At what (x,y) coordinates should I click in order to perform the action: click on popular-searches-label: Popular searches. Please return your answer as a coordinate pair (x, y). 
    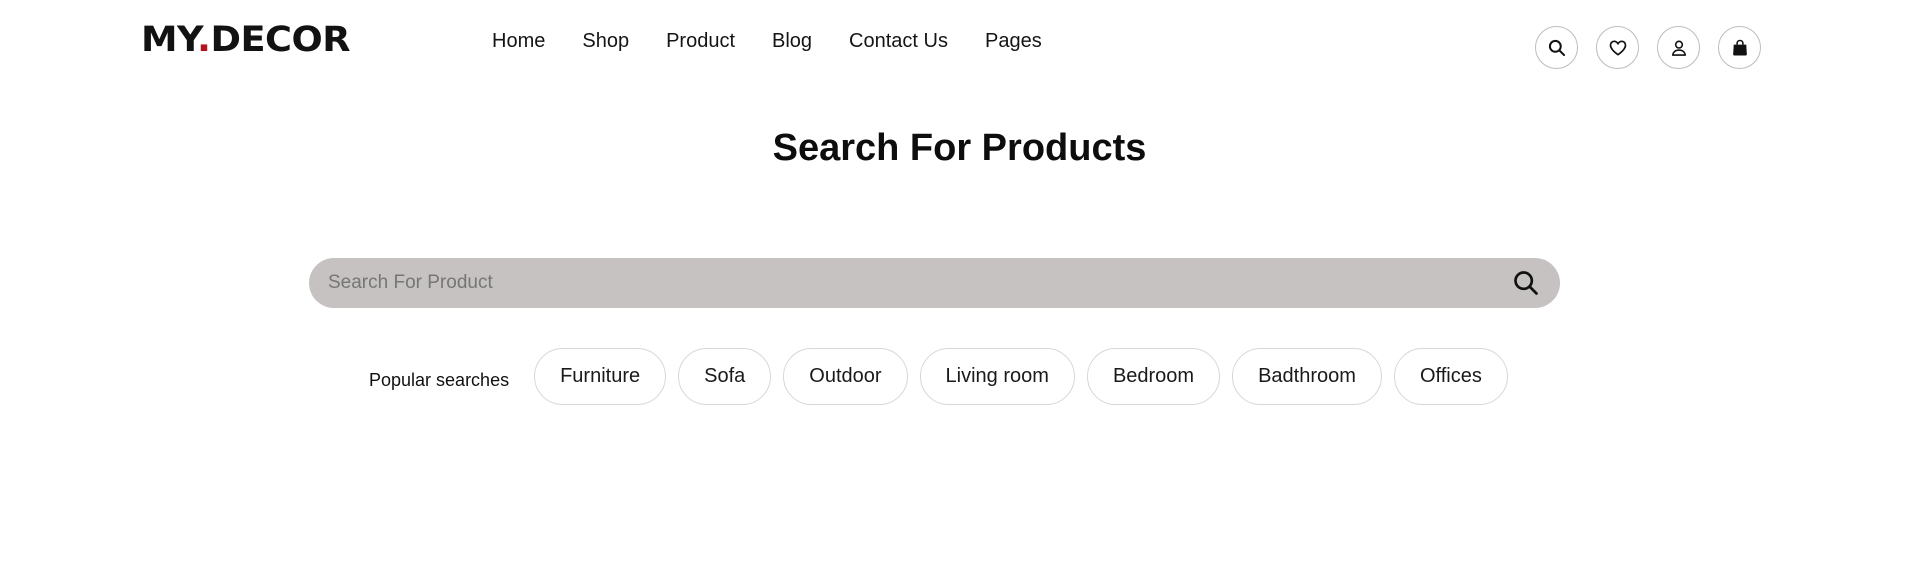
    Looking at the image, I should click on (439, 379).